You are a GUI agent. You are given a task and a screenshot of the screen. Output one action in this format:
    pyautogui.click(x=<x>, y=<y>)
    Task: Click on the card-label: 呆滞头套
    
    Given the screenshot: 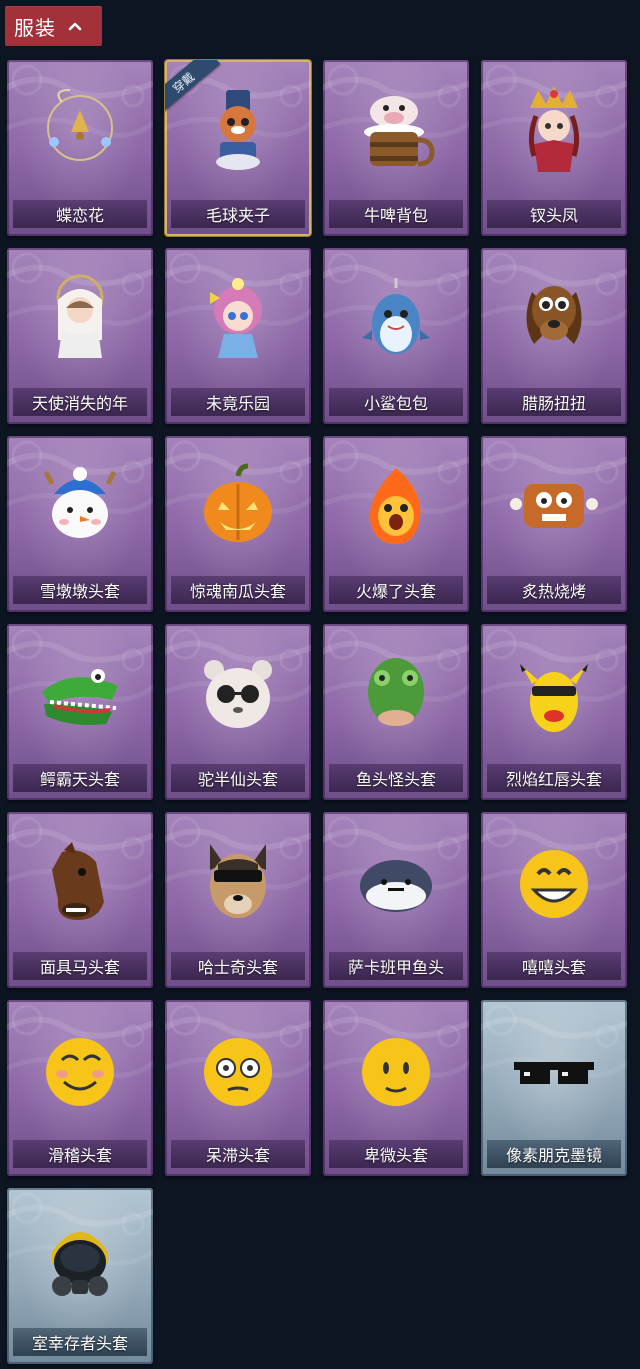 What is the action you would take?
    pyautogui.click(x=237, y=1155)
    